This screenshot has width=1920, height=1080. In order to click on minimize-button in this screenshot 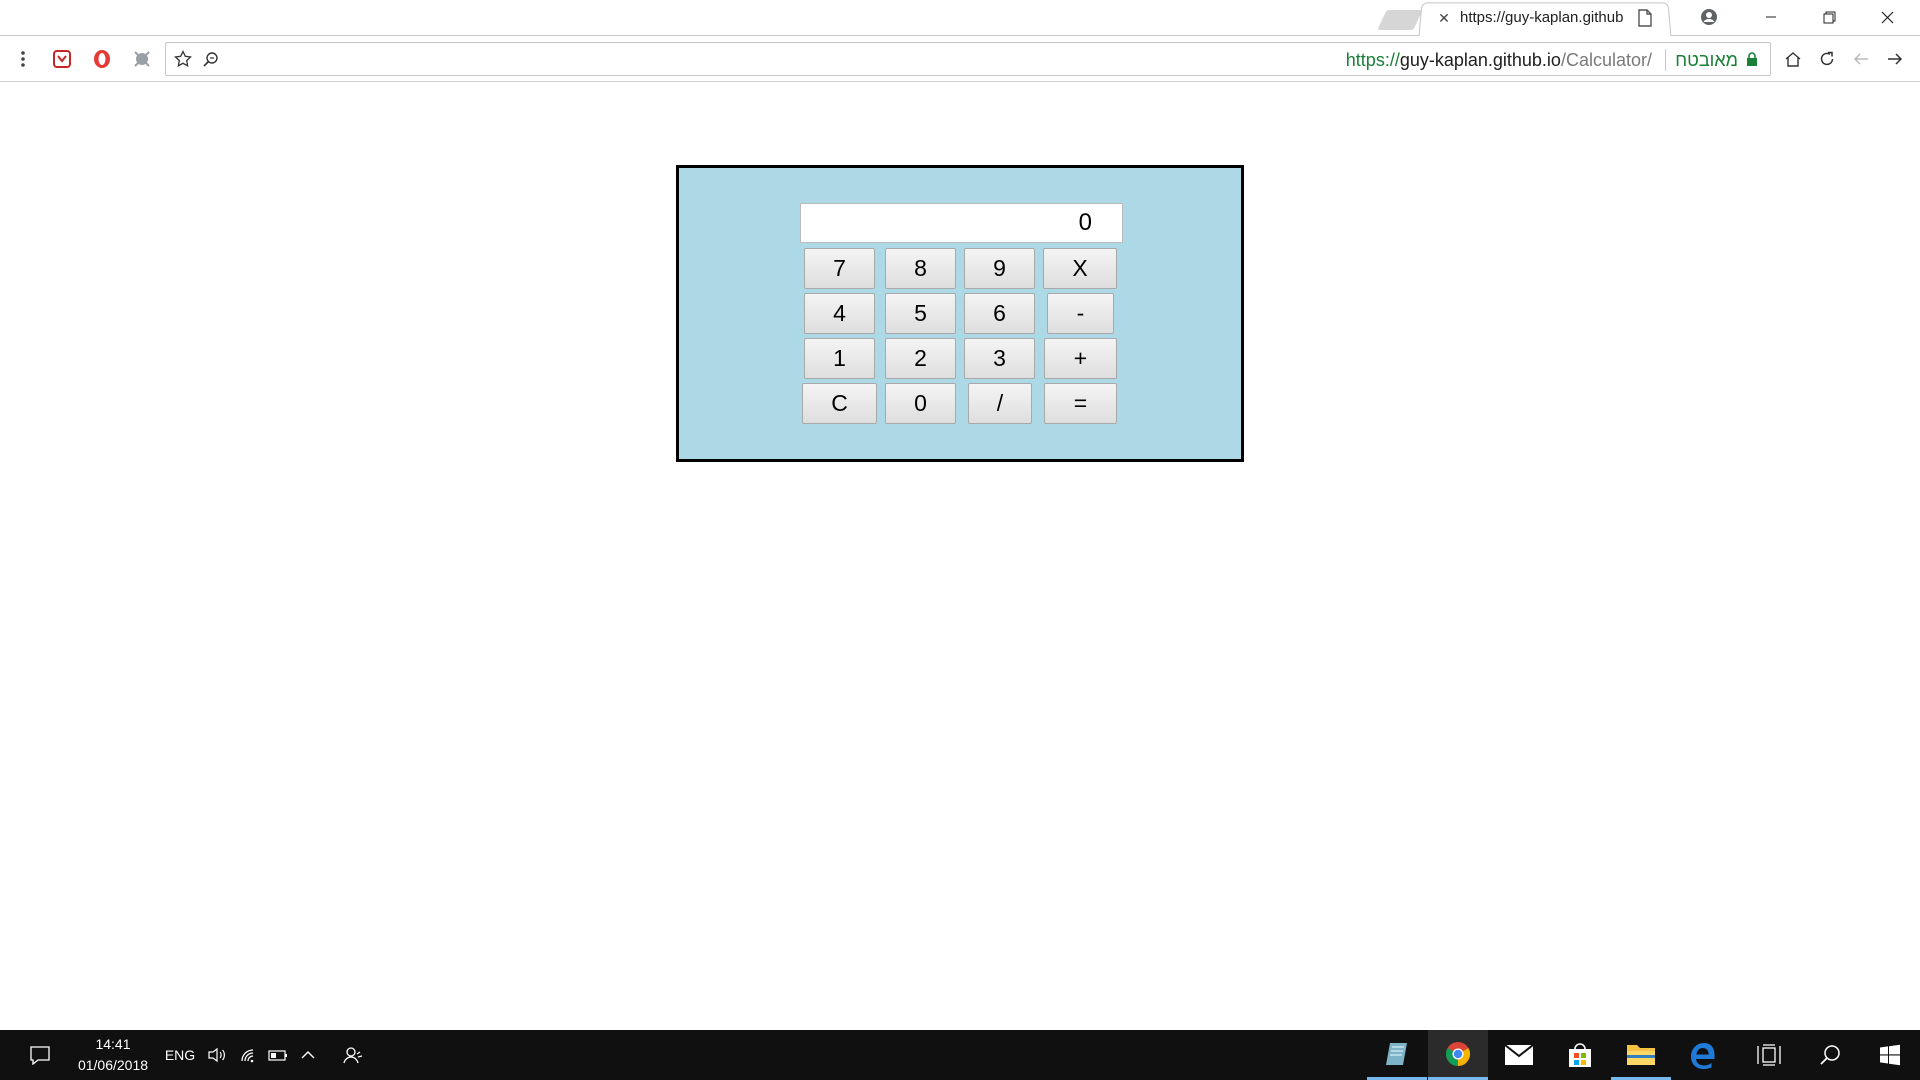, I will do `click(1771, 17)`.